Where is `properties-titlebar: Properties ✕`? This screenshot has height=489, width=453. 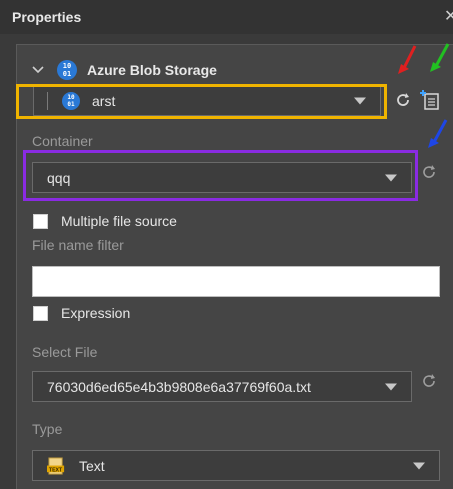
properties-titlebar: Properties ✕ is located at coordinates (226, 17).